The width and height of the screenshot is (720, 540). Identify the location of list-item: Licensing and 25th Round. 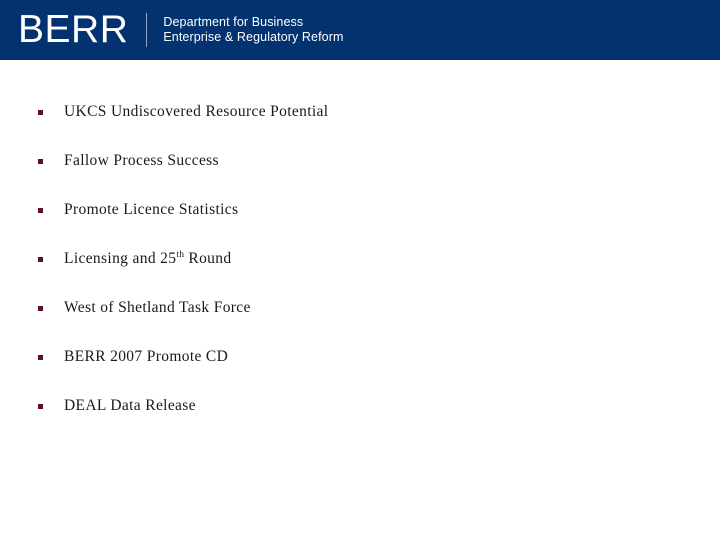
(358, 274).